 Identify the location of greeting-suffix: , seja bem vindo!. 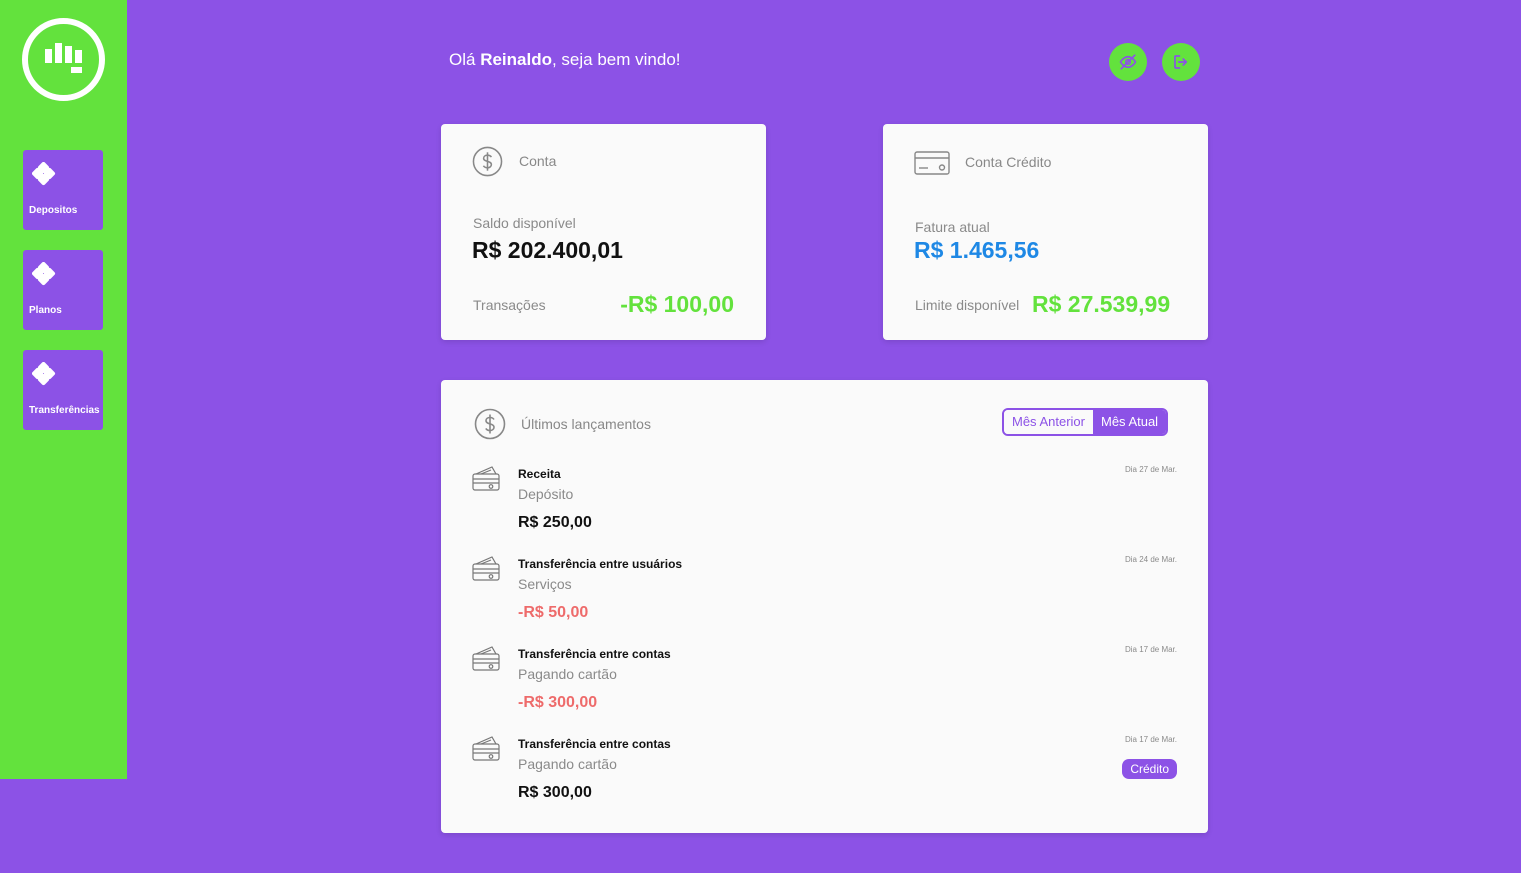
(616, 59).